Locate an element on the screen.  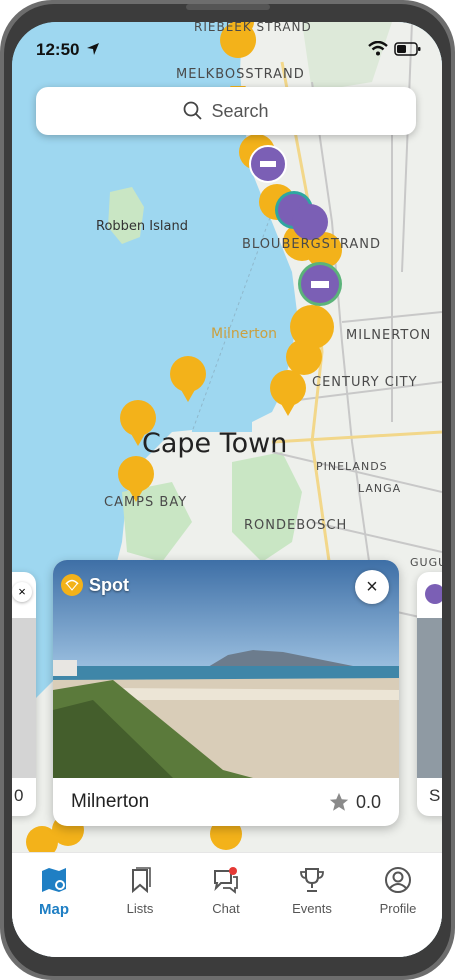
paraglider-icon is located at coordinates (72, 585).